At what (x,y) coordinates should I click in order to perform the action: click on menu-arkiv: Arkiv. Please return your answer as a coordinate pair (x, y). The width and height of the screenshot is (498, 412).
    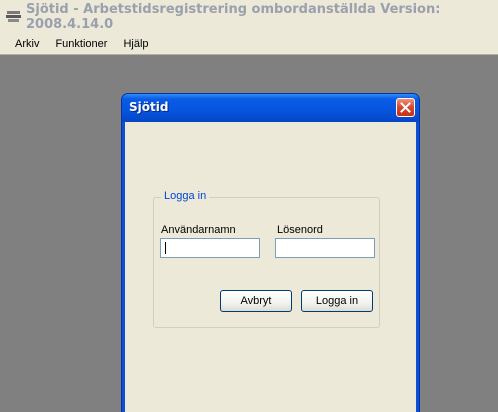
    Looking at the image, I should click on (23, 44).